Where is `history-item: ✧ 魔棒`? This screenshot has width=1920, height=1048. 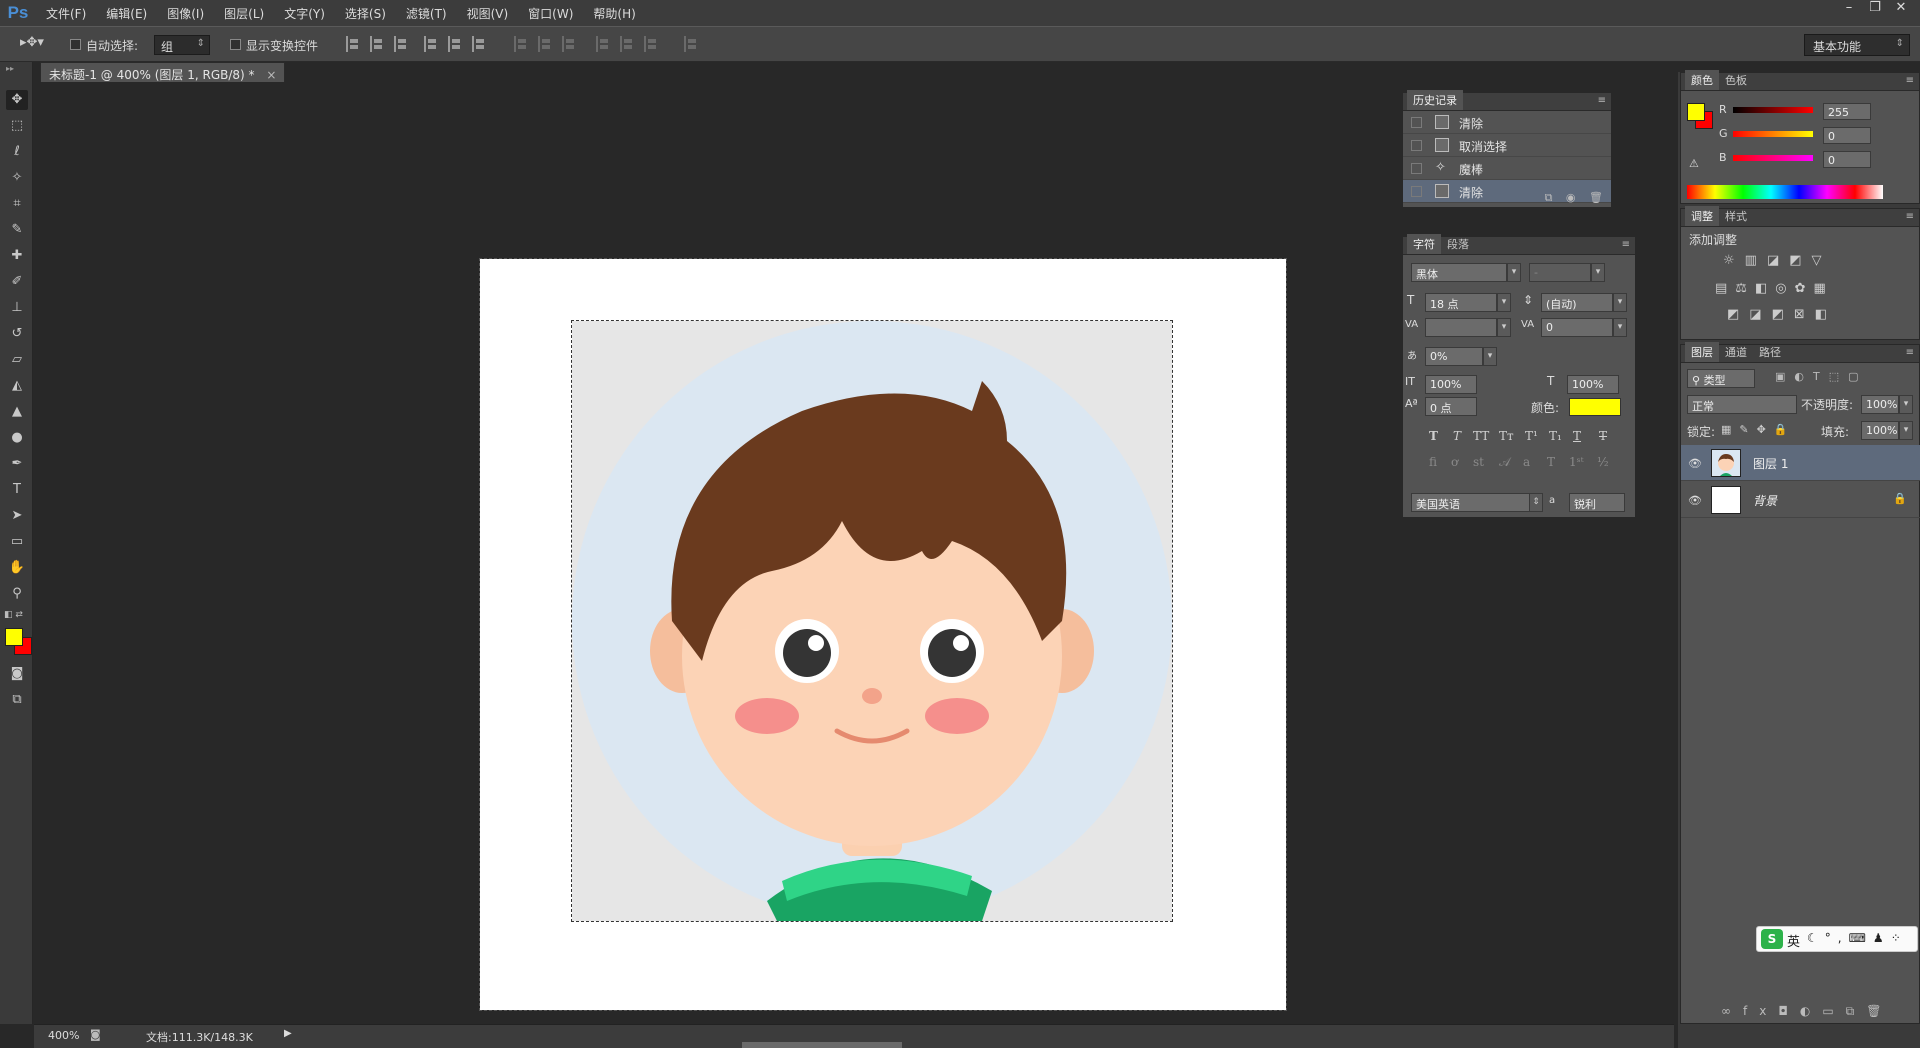 history-item: ✧ 魔棒 is located at coordinates (1507, 168).